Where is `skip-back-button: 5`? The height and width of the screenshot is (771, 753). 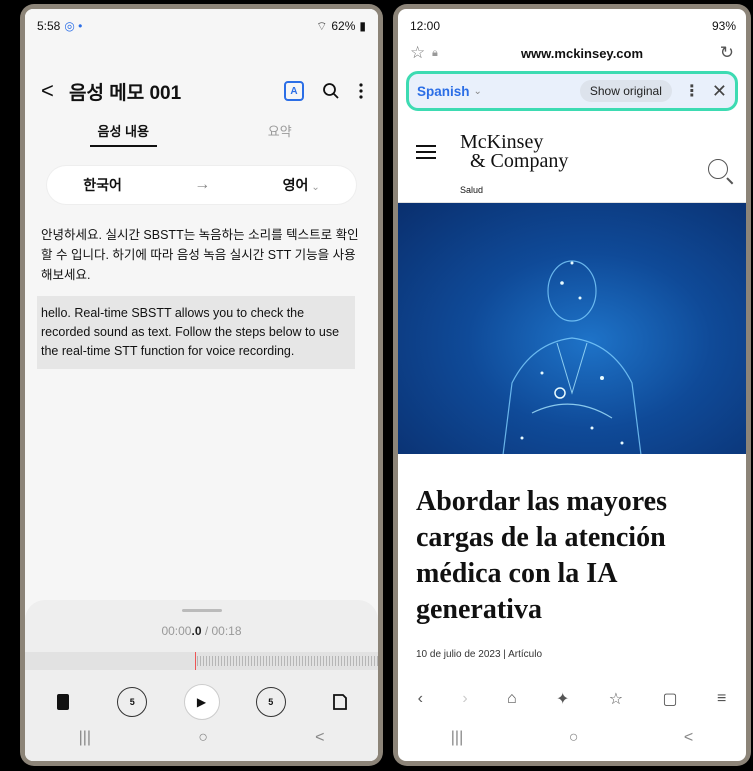 skip-back-button: 5 is located at coordinates (132, 702).